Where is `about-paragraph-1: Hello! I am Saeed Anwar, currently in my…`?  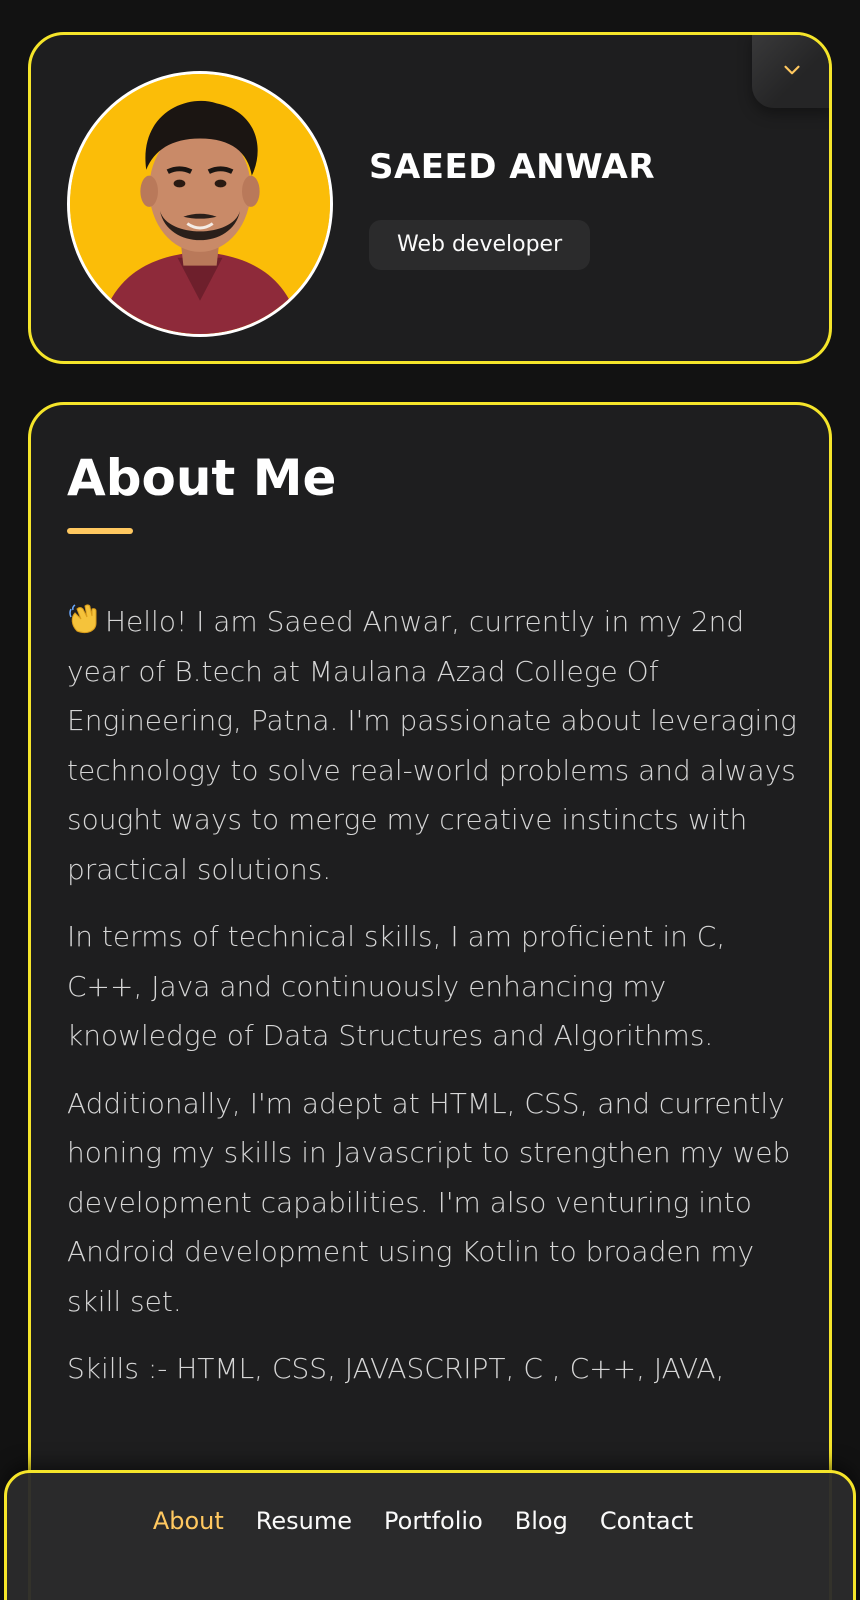
about-paragraph-1: Hello! I am Saeed Anwar, currently in my… is located at coordinates (432, 745).